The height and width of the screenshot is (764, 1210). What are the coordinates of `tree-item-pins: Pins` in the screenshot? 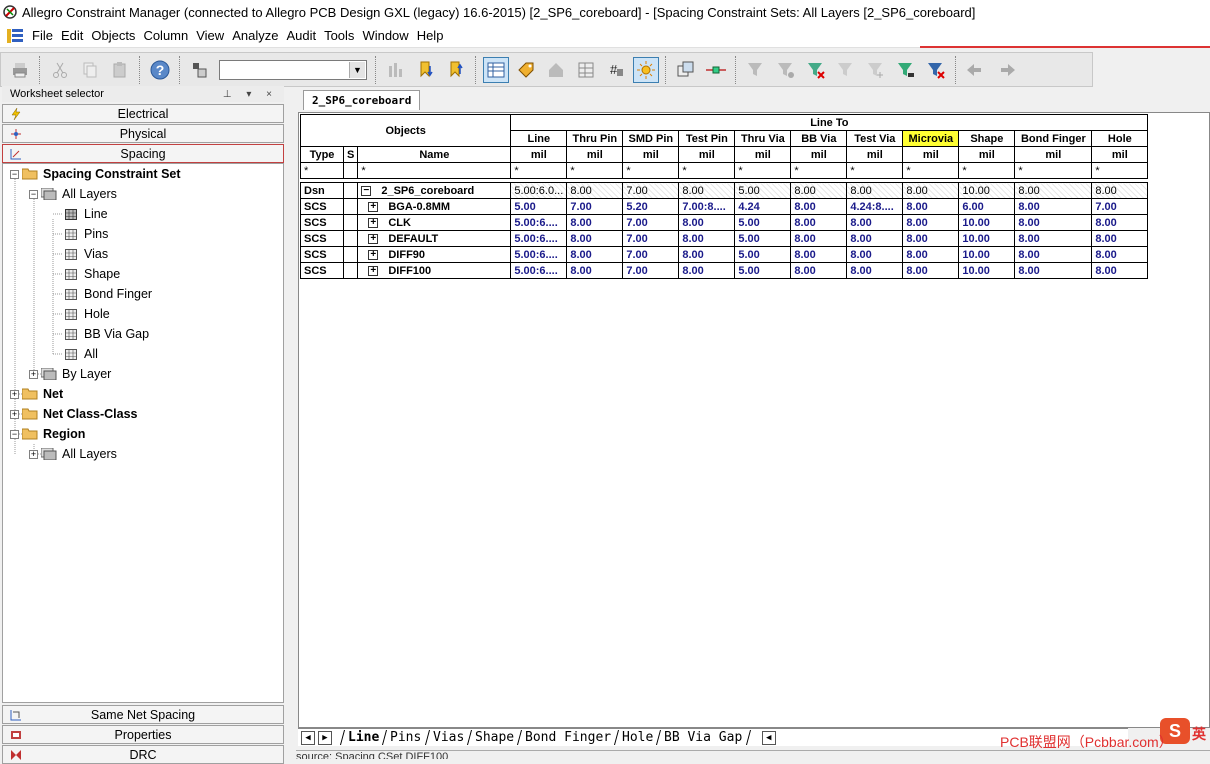 It's located at (86, 234).